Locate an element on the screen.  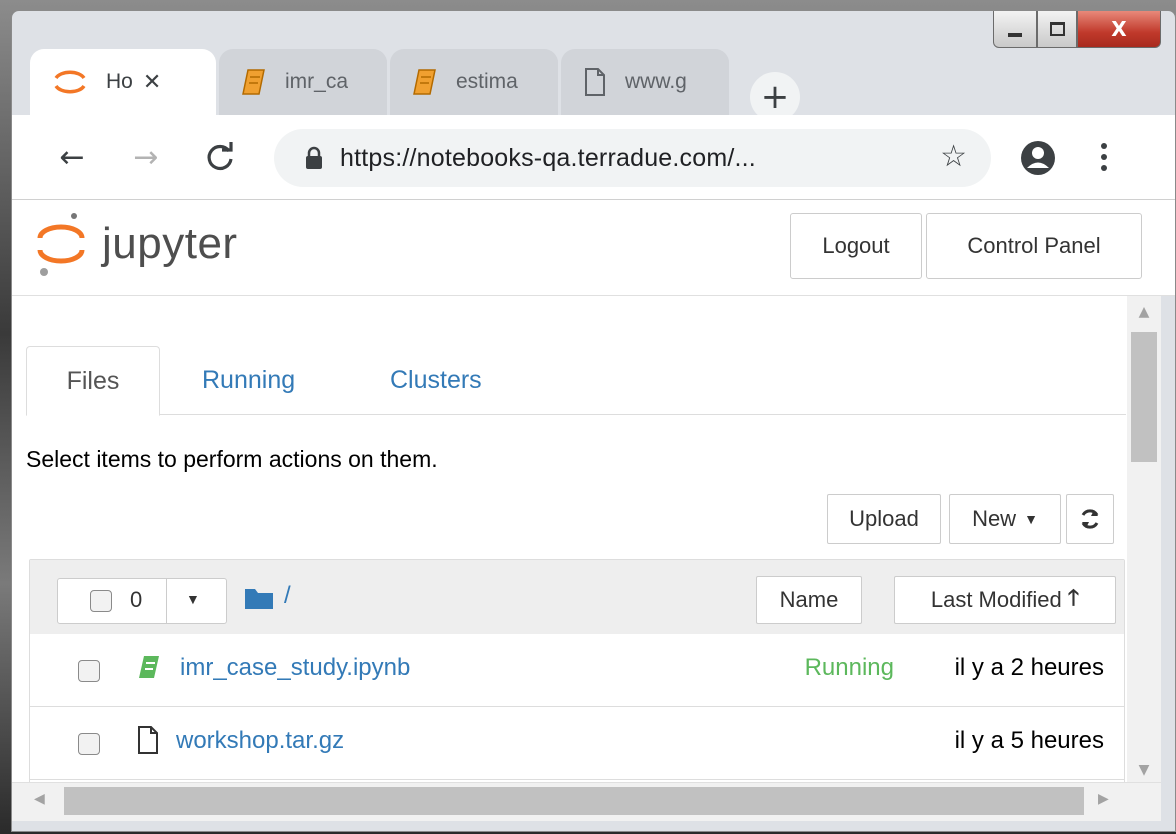
new-label: New is located at coordinates (994, 518).